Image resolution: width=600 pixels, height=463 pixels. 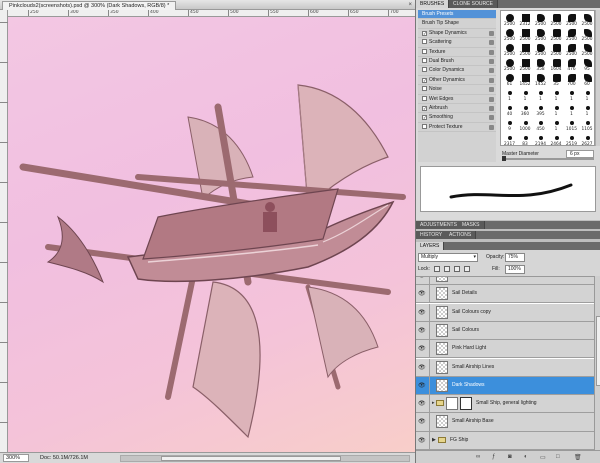 I want to click on lock-all-icon, so click(x=467, y=269).